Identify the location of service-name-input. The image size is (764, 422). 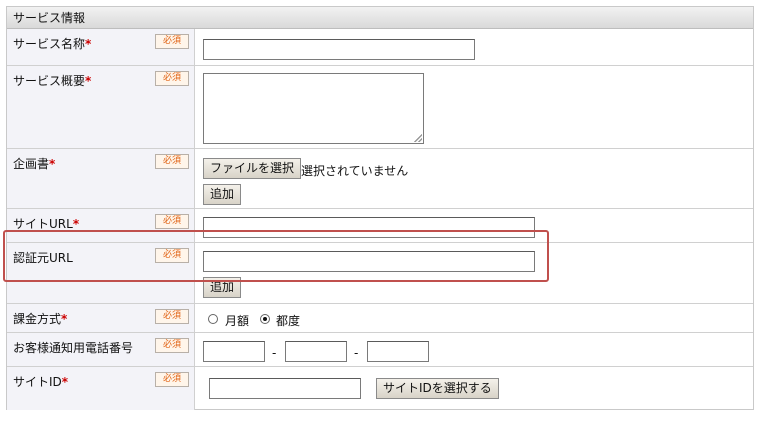
(339, 49).